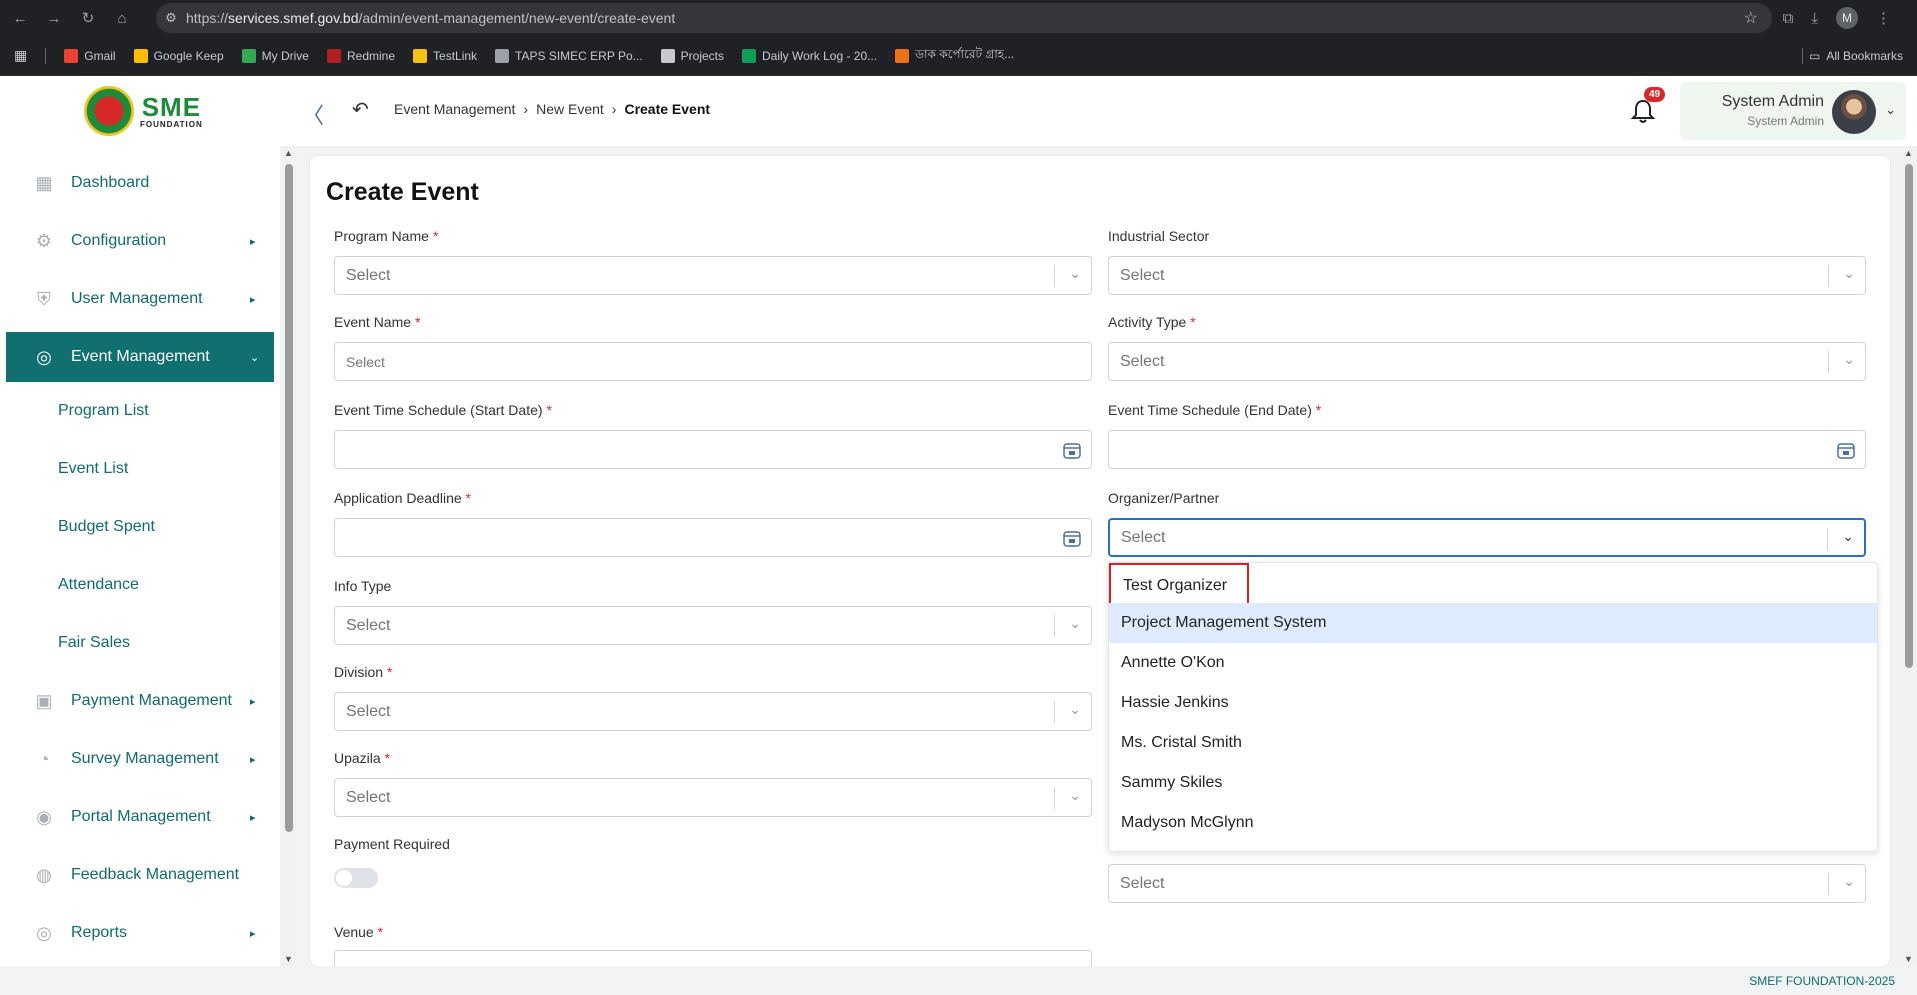 The width and height of the screenshot is (1917, 995). What do you see at coordinates (1814, 18) in the screenshot?
I see `download-icon: ⤓` at bounding box center [1814, 18].